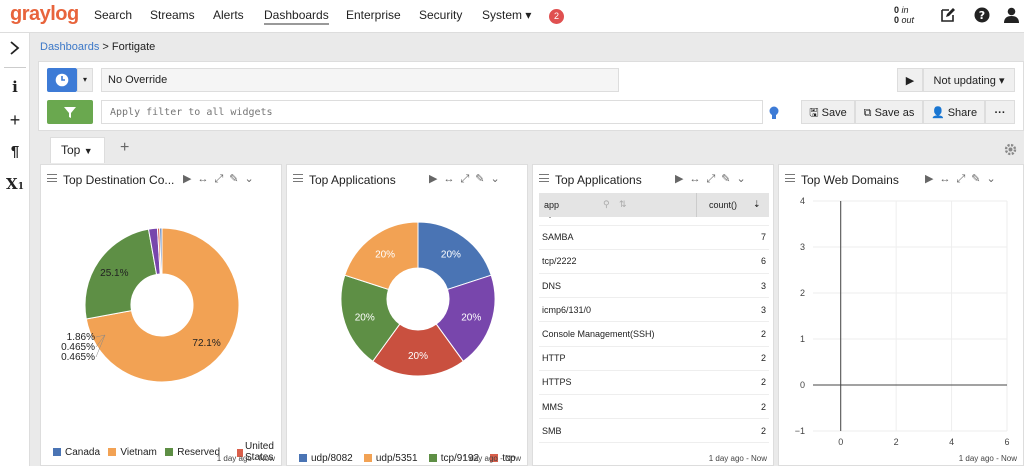 This screenshot has height=466, width=1024. Describe the element at coordinates (1010, 149) in the screenshot. I see `gear-icon` at that location.